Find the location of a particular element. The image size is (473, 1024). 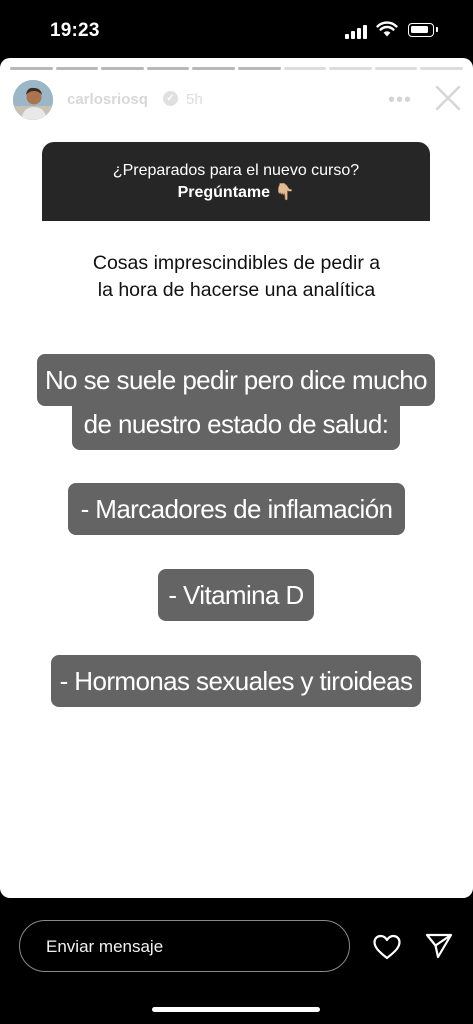

cellular-signal-icon is located at coordinates (357, 32).